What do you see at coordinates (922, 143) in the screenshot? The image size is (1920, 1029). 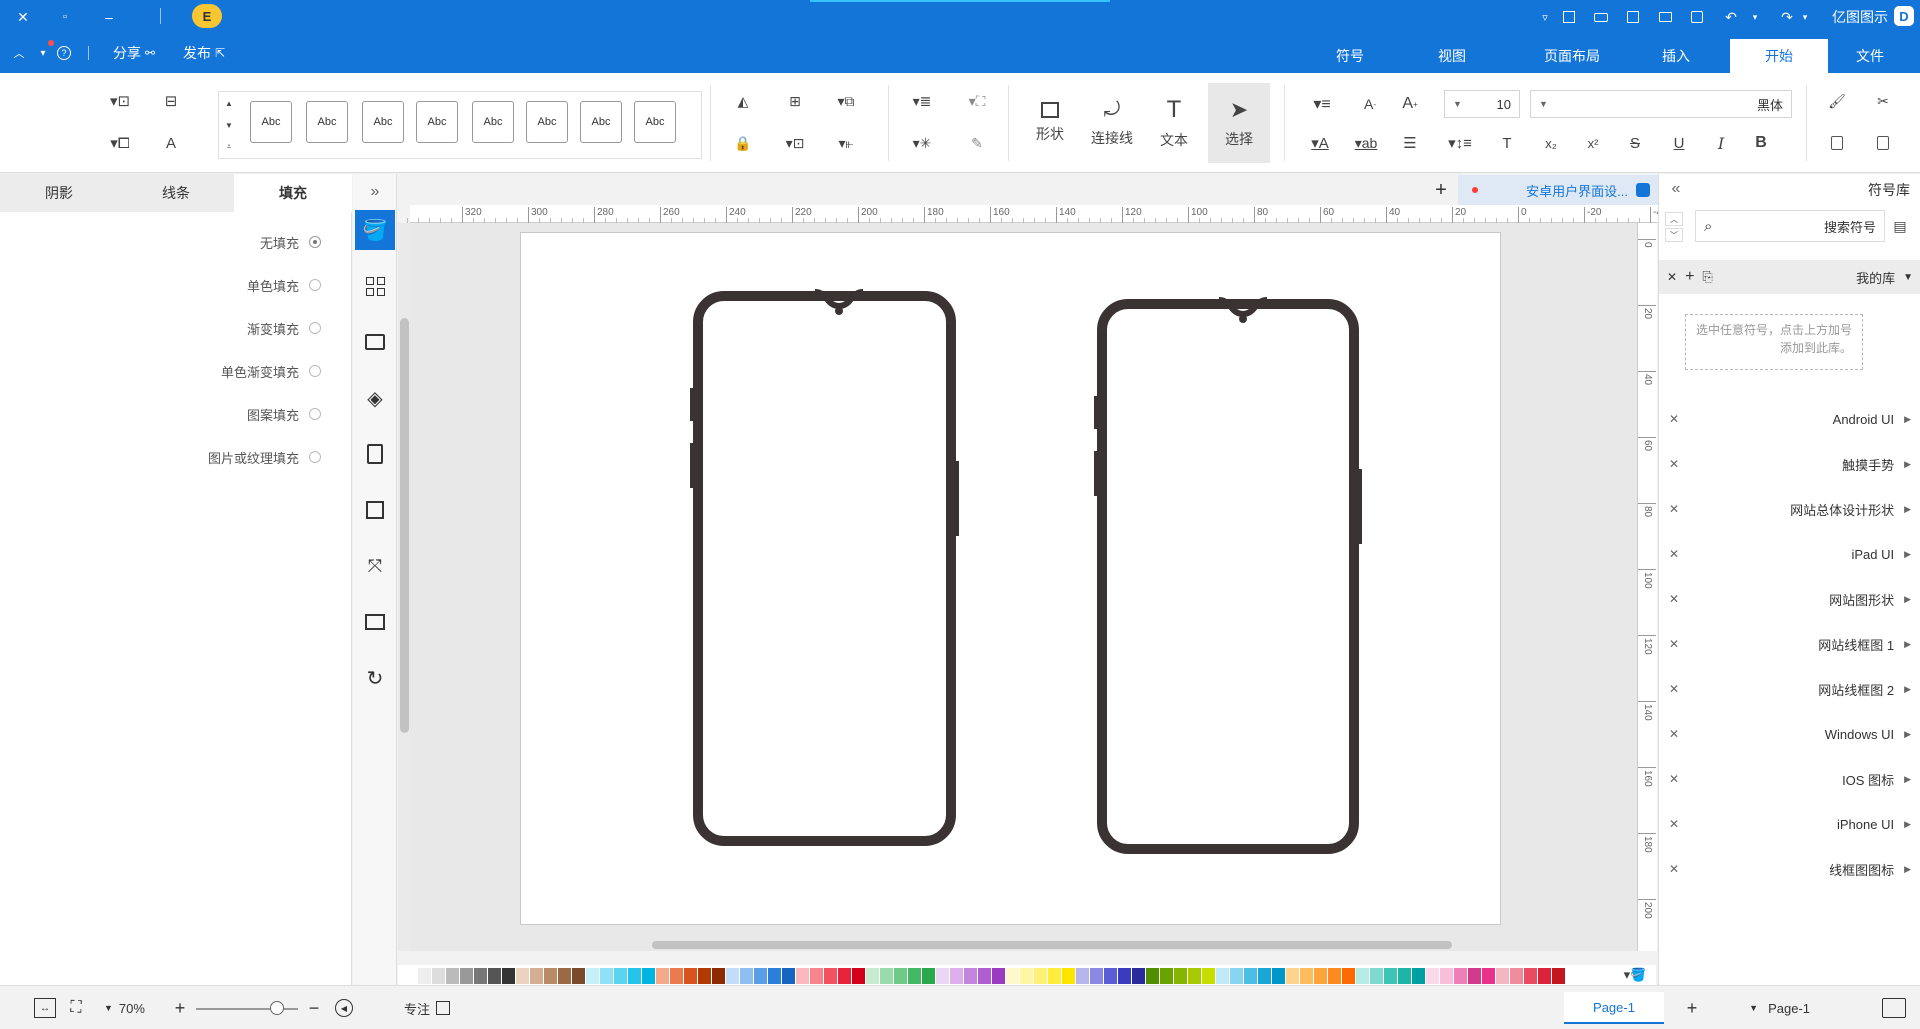 I see `effects-icon: ▾✳` at bounding box center [922, 143].